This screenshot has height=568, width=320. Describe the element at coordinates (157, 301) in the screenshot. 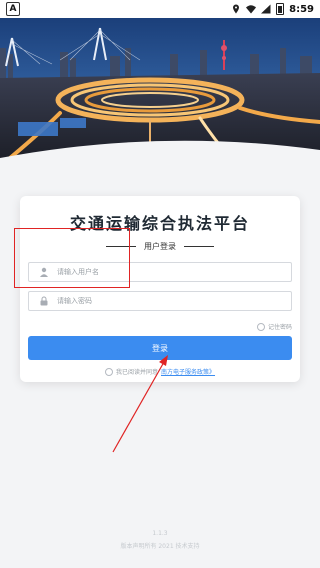

I see `password-input` at that location.